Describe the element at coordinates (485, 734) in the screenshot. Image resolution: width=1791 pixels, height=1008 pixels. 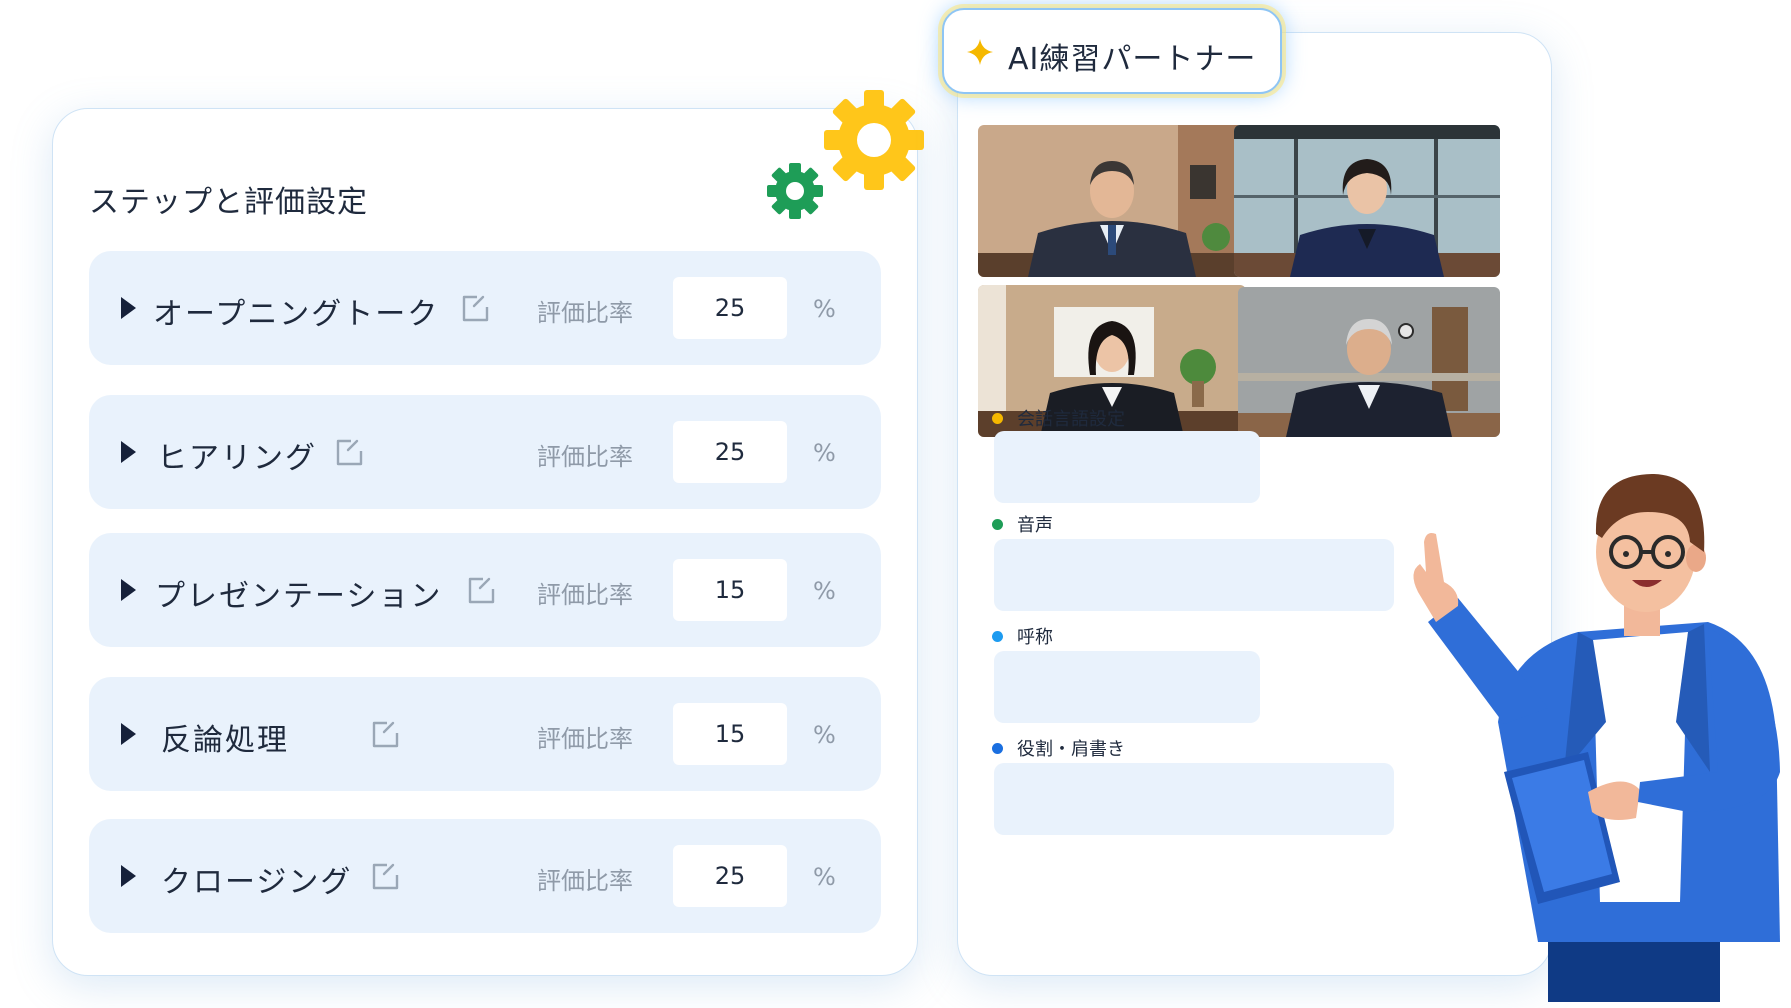
I see `step-row-objection-handling: 反論処理 評価比率 %` at that location.